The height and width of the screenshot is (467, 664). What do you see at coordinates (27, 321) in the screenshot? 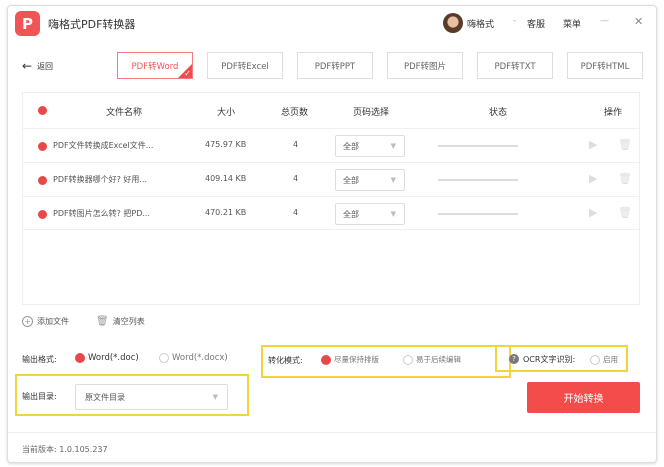
I see `plus-circle-icon: +` at bounding box center [27, 321].